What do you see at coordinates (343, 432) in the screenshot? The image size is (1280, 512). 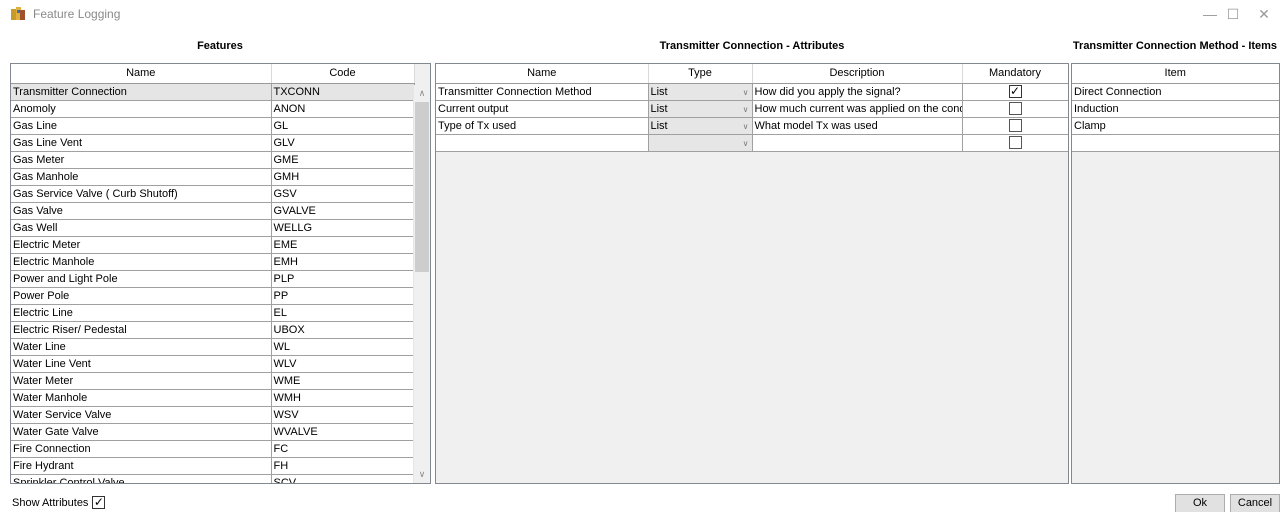 I see `feature-code-cell: WVALVE` at bounding box center [343, 432].